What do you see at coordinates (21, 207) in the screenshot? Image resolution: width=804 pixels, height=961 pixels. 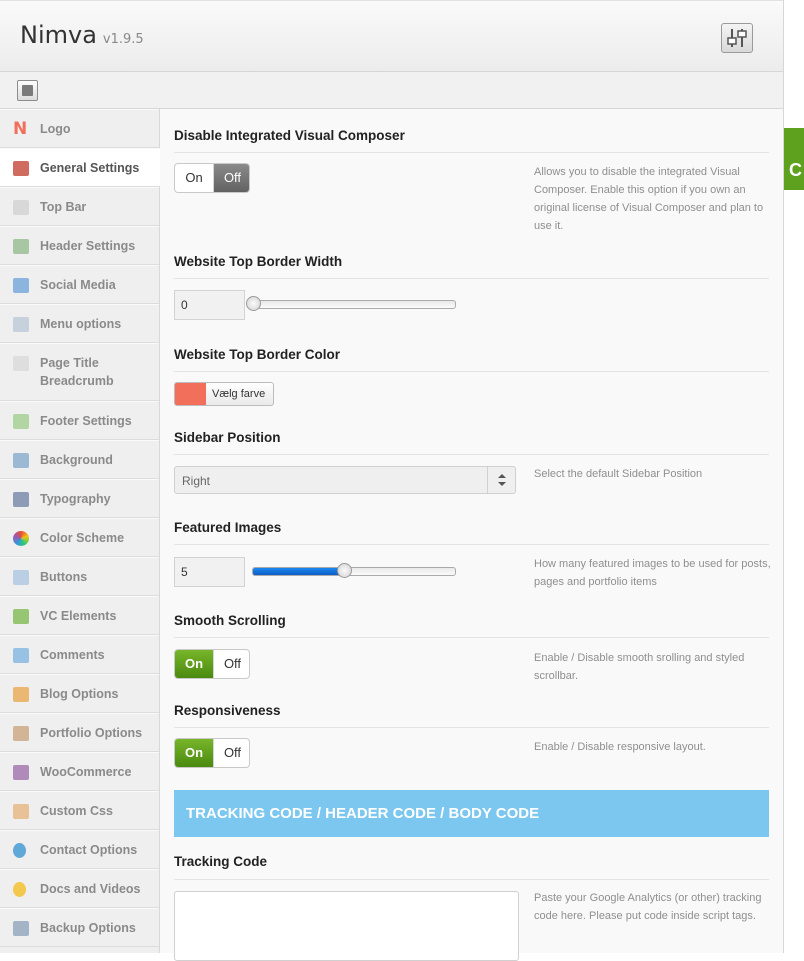 I see `topbar-icon` at bounding box center [21, 207].